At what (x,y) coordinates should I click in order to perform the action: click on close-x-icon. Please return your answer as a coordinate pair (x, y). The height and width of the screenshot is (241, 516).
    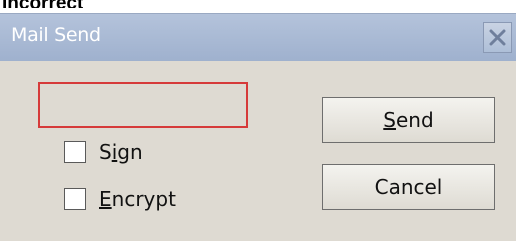
    Looking at the image, I should click on (497, 37).